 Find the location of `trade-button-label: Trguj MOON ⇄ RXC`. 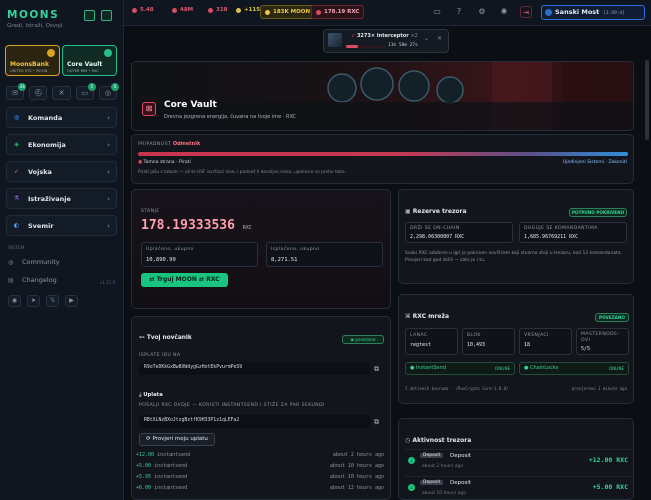

trade-button-label: Trguj MOON ⇄ RXC is located at coordinates (188, 279).